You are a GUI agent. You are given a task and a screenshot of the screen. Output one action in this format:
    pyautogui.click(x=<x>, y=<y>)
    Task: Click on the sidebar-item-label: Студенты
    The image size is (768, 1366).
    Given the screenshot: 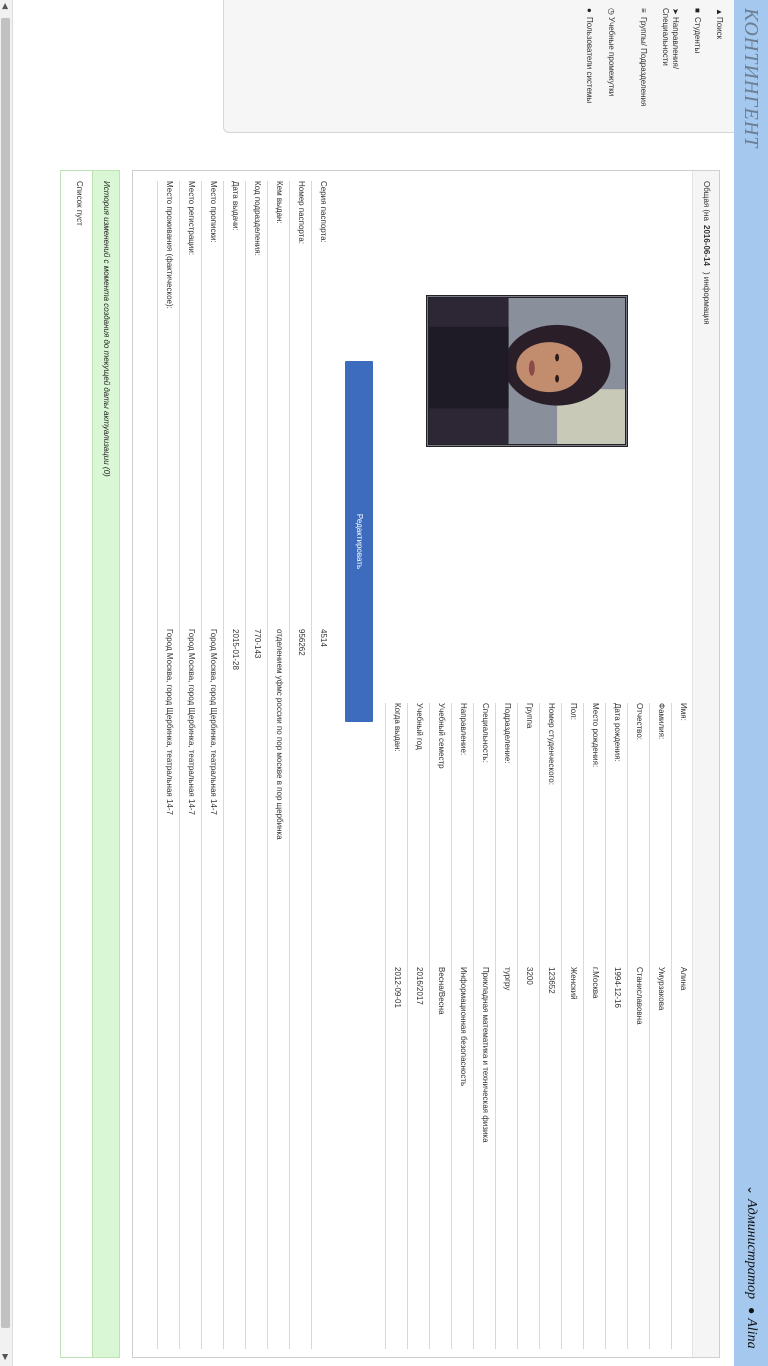 What is the action you would take?
    pyautogui.click(x=697, y=35)
    